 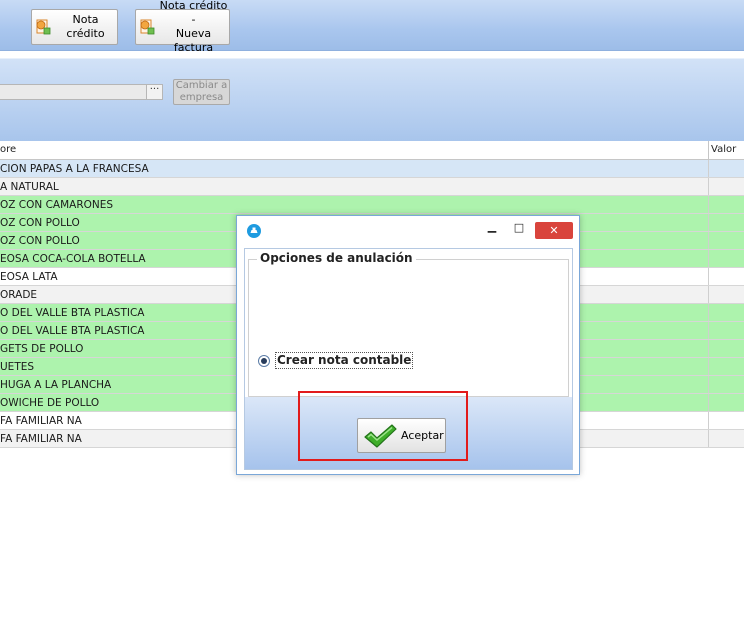 What do you see at coordinates (201, 97) in the screenshot?
I see `cambiar-line-2: empresa` at bounding box center [201, 97].